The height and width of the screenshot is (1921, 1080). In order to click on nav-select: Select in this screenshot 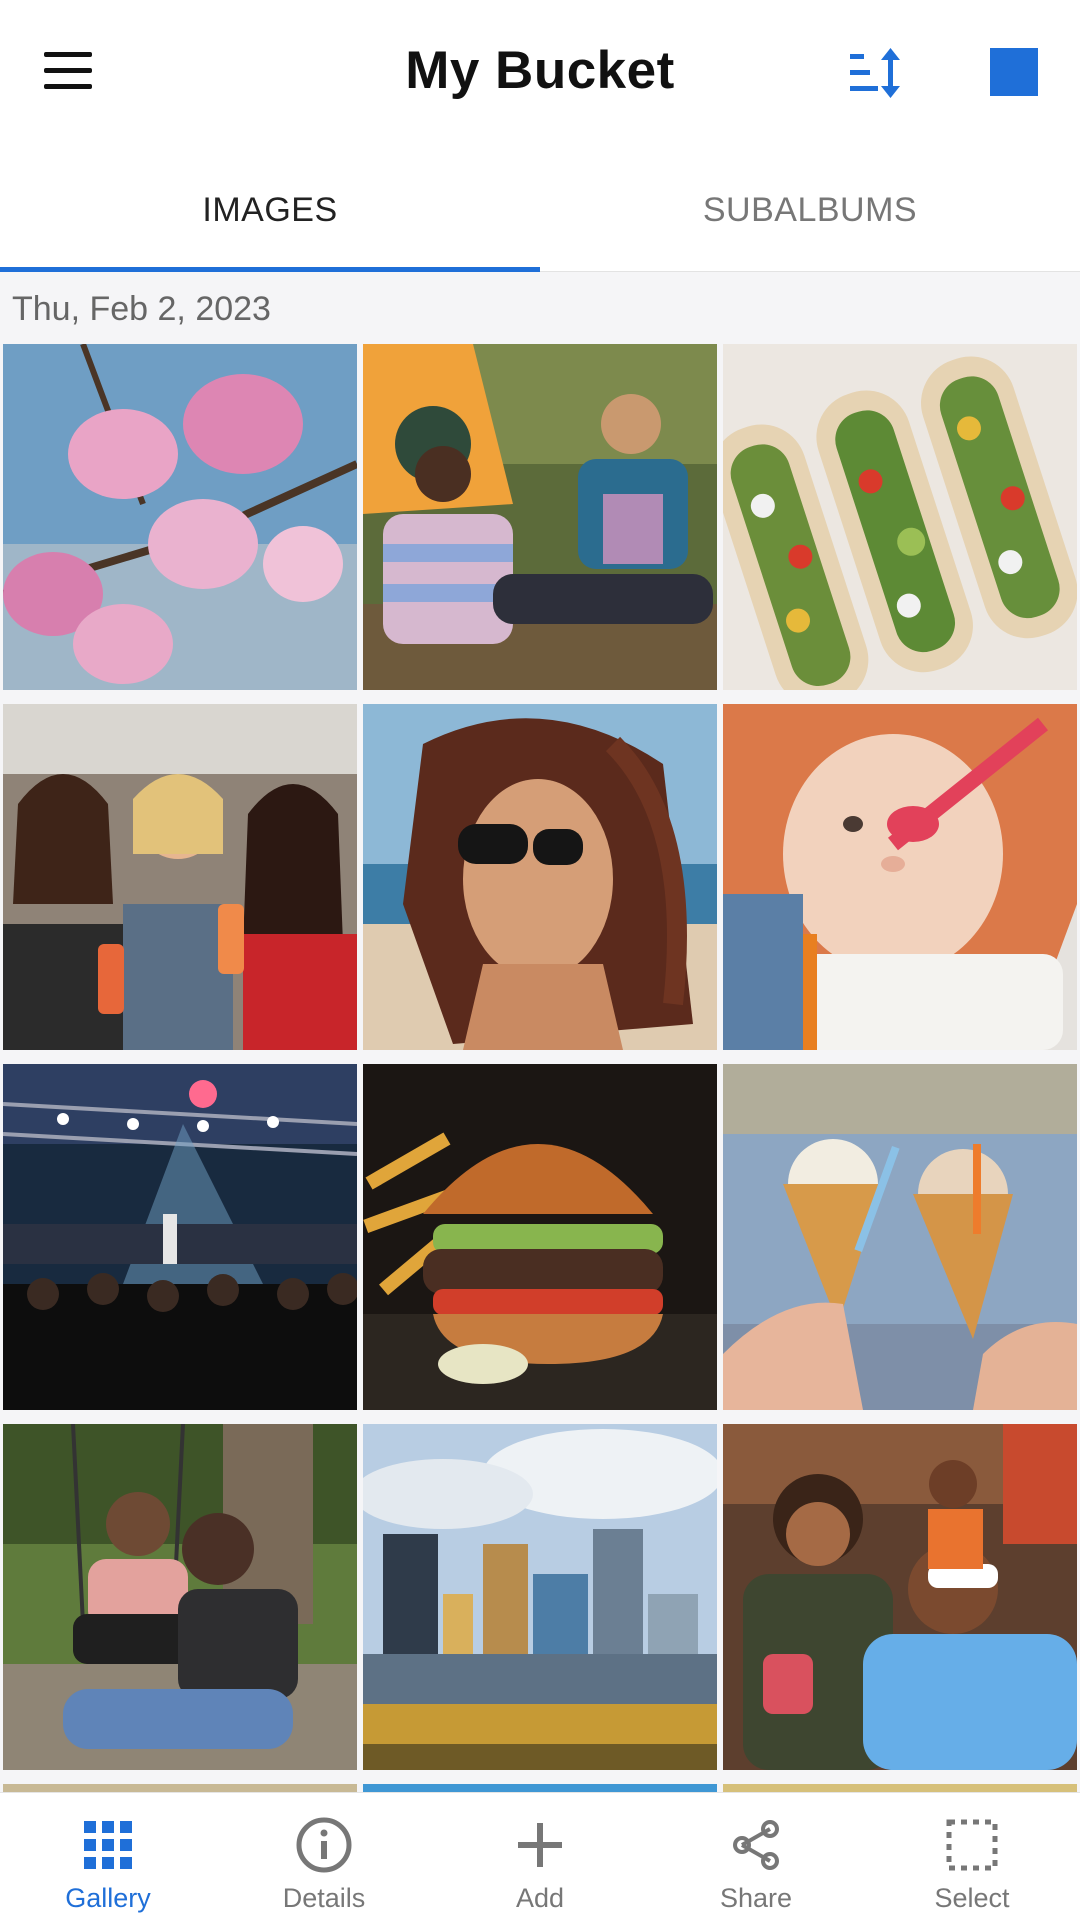, I will do `click(972, 1857)`.